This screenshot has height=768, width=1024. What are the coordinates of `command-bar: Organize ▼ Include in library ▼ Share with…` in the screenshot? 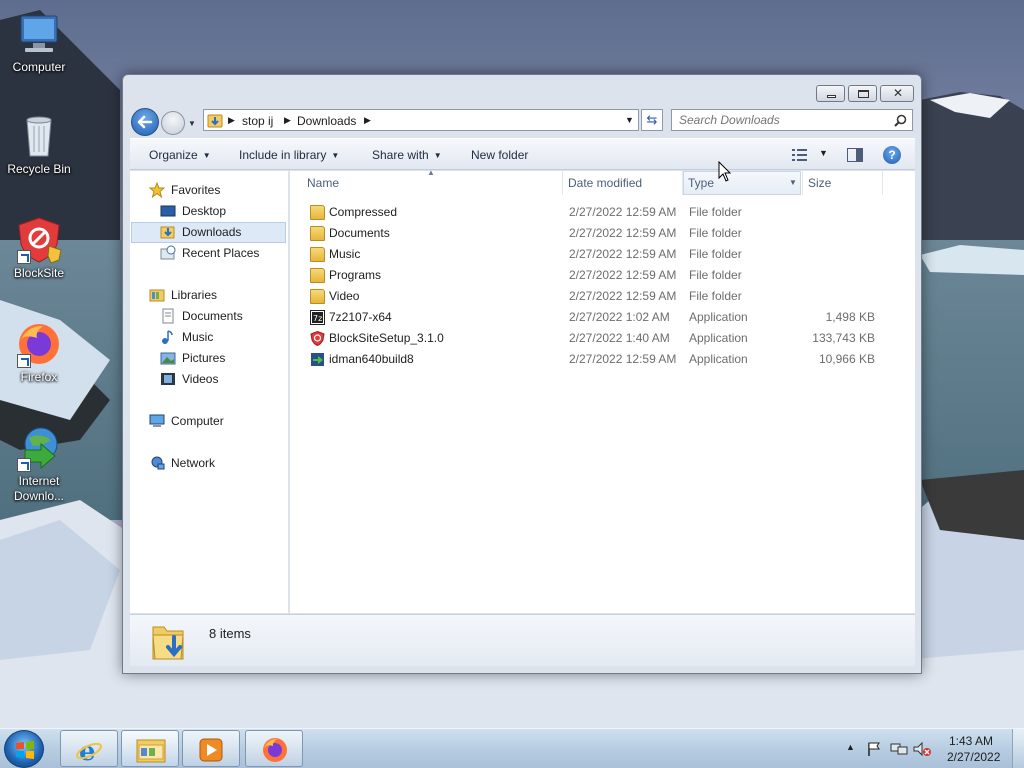 It's located at (522, 154).